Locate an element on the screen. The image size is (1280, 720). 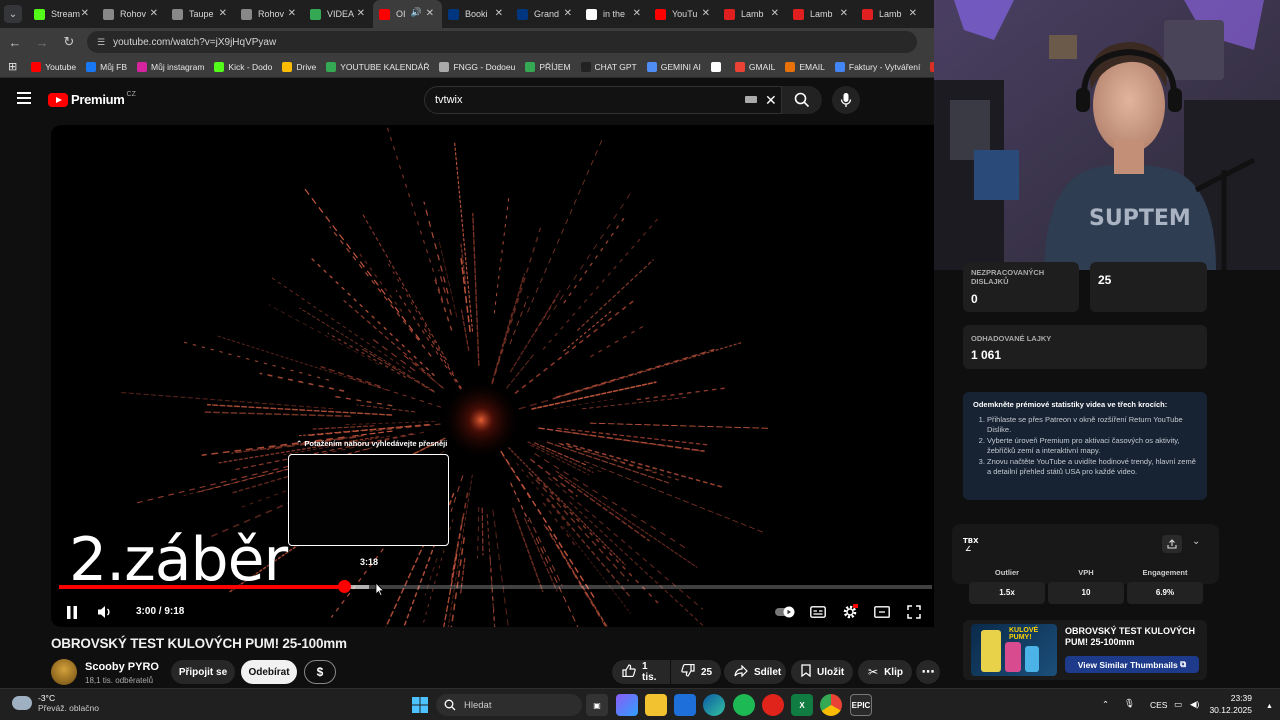
browser-tab: Stream ✕ is located at coordinates (62, 14).